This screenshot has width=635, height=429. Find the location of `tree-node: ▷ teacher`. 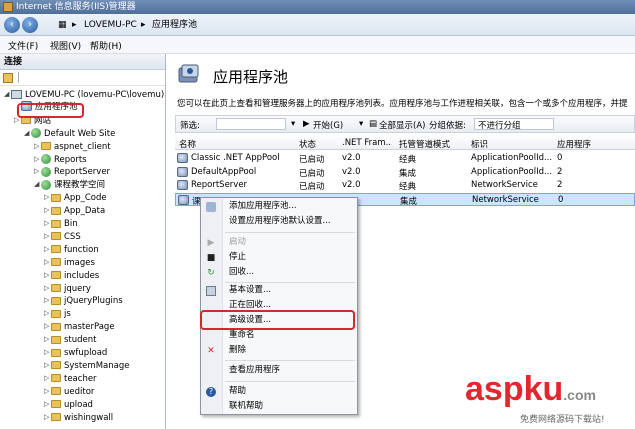

tree-node: ▷ teacher is located at coordinates (70, 378).